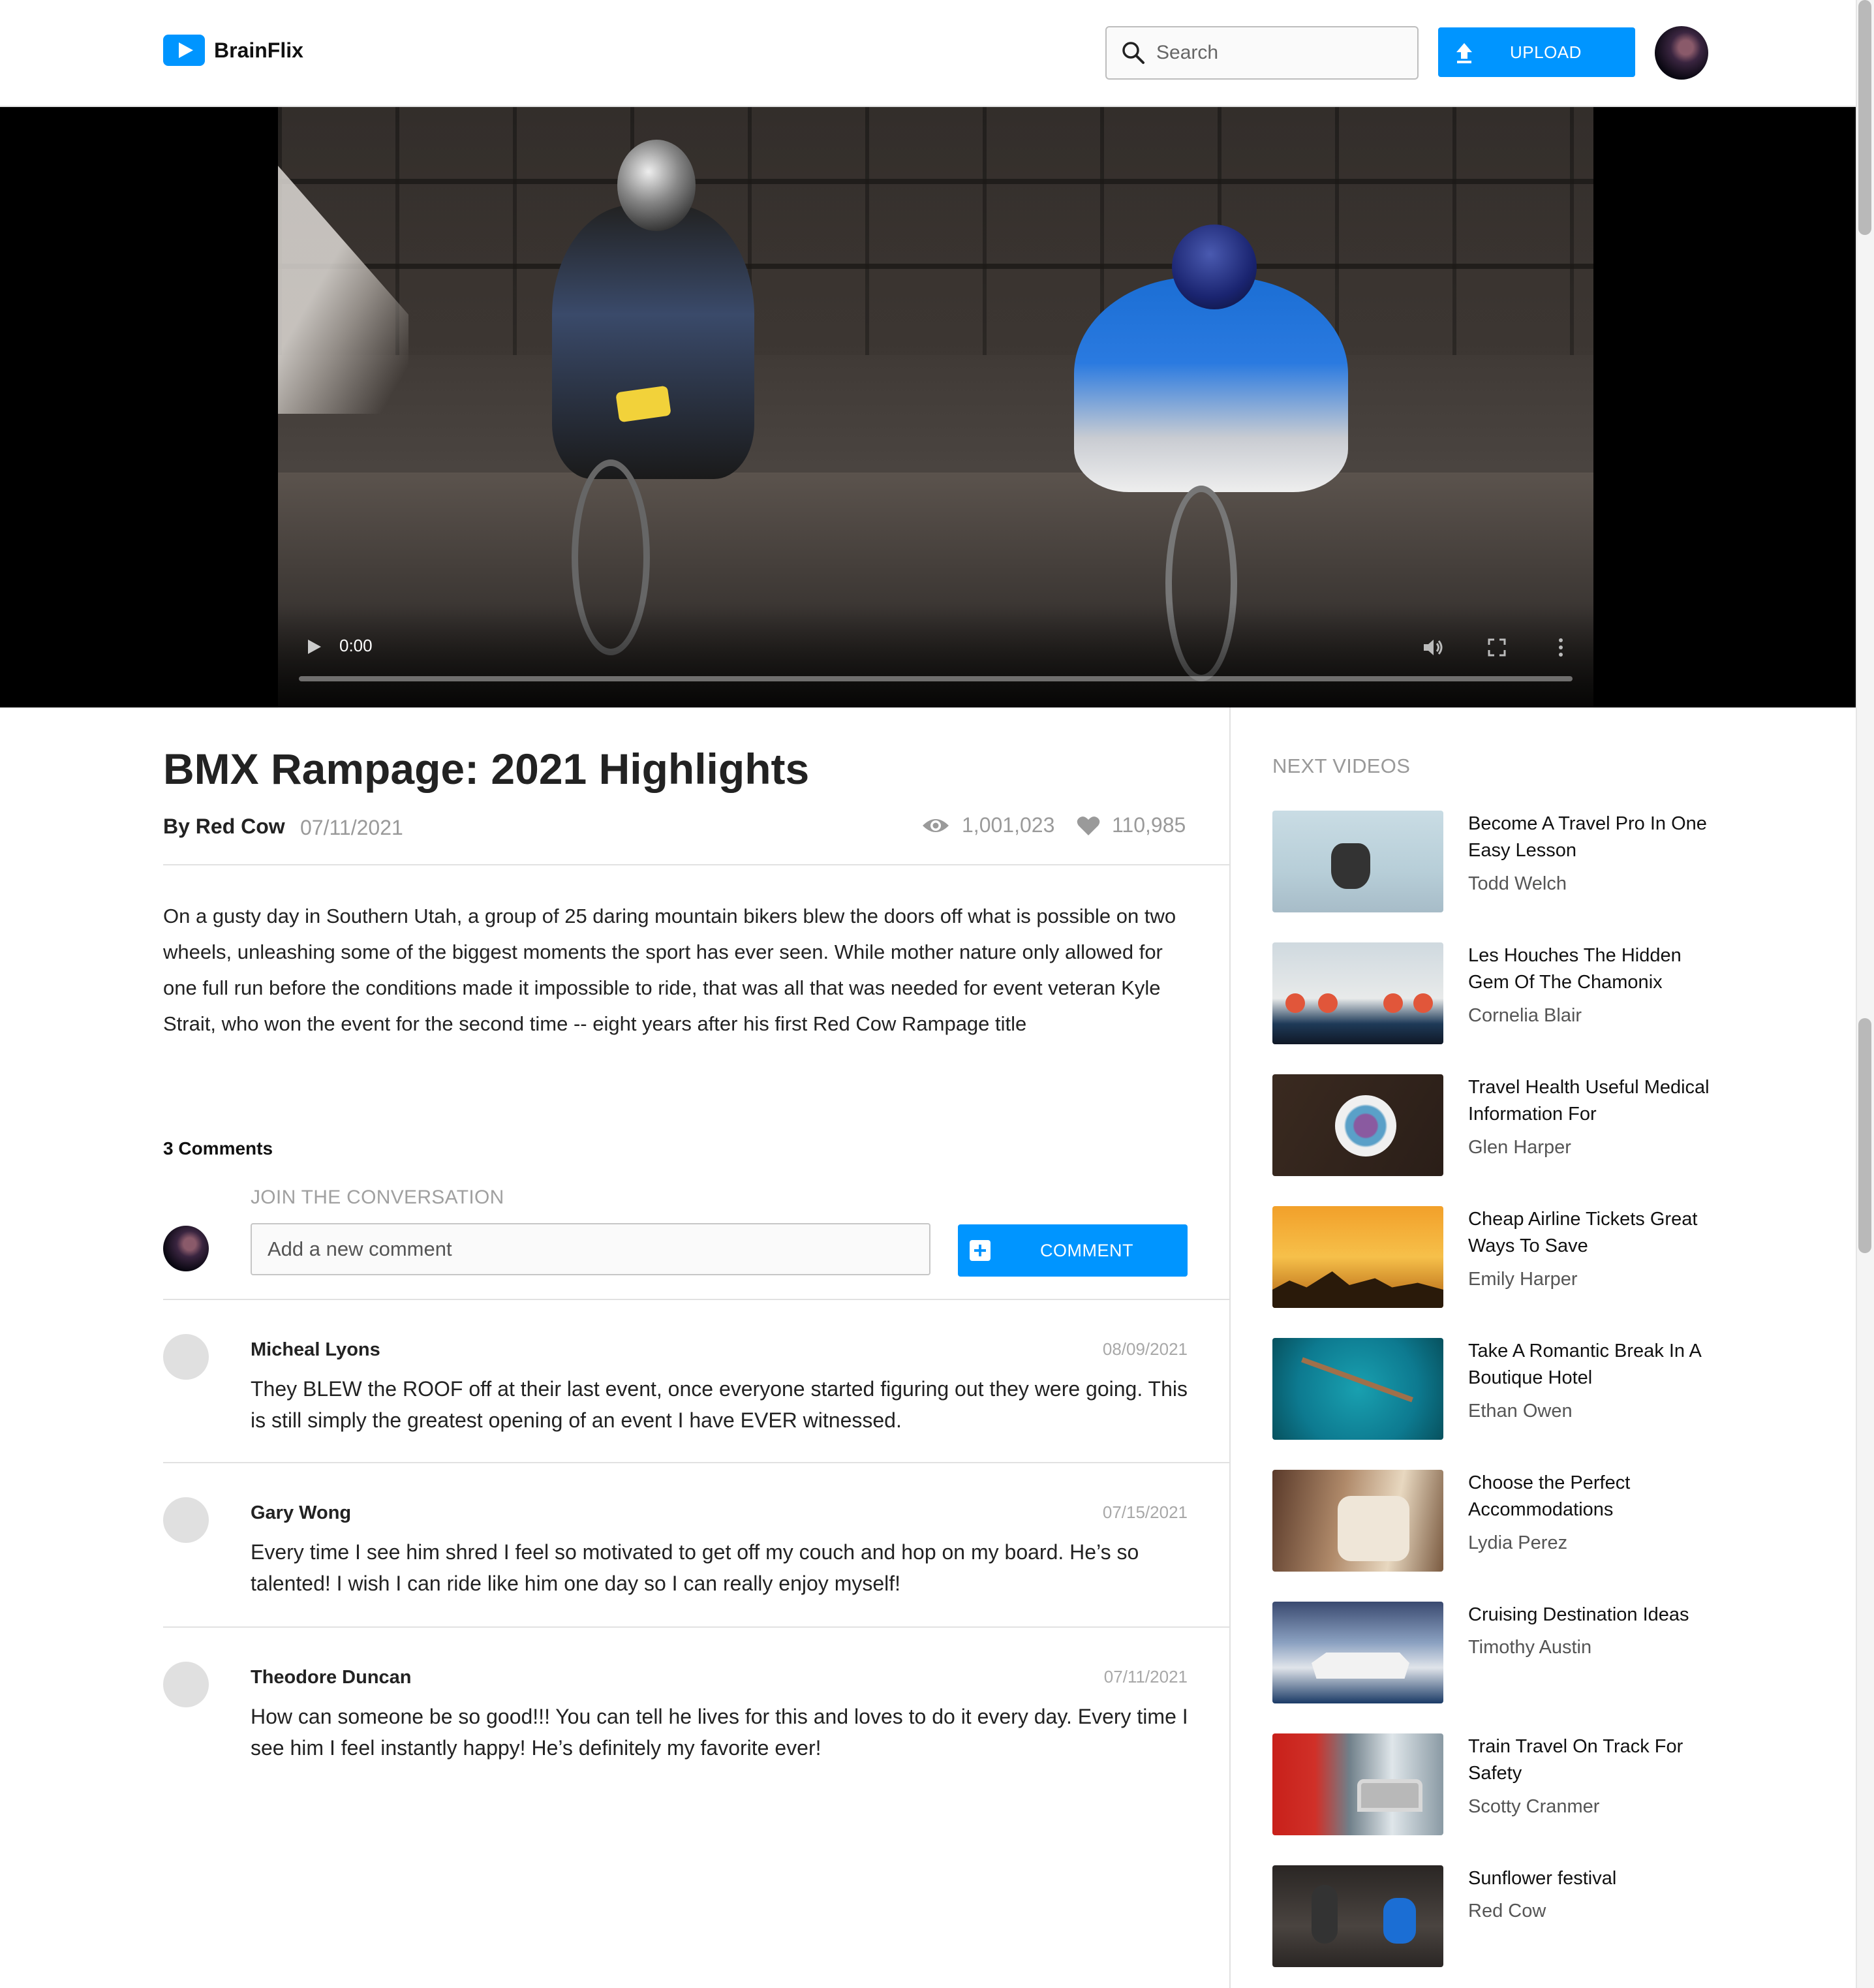 This screenshot has height=1988, width=1874. Describe the element at coordinates (1520, 1411) in the screenshot. I see `next-video-author: Ethan Owen` at that location.